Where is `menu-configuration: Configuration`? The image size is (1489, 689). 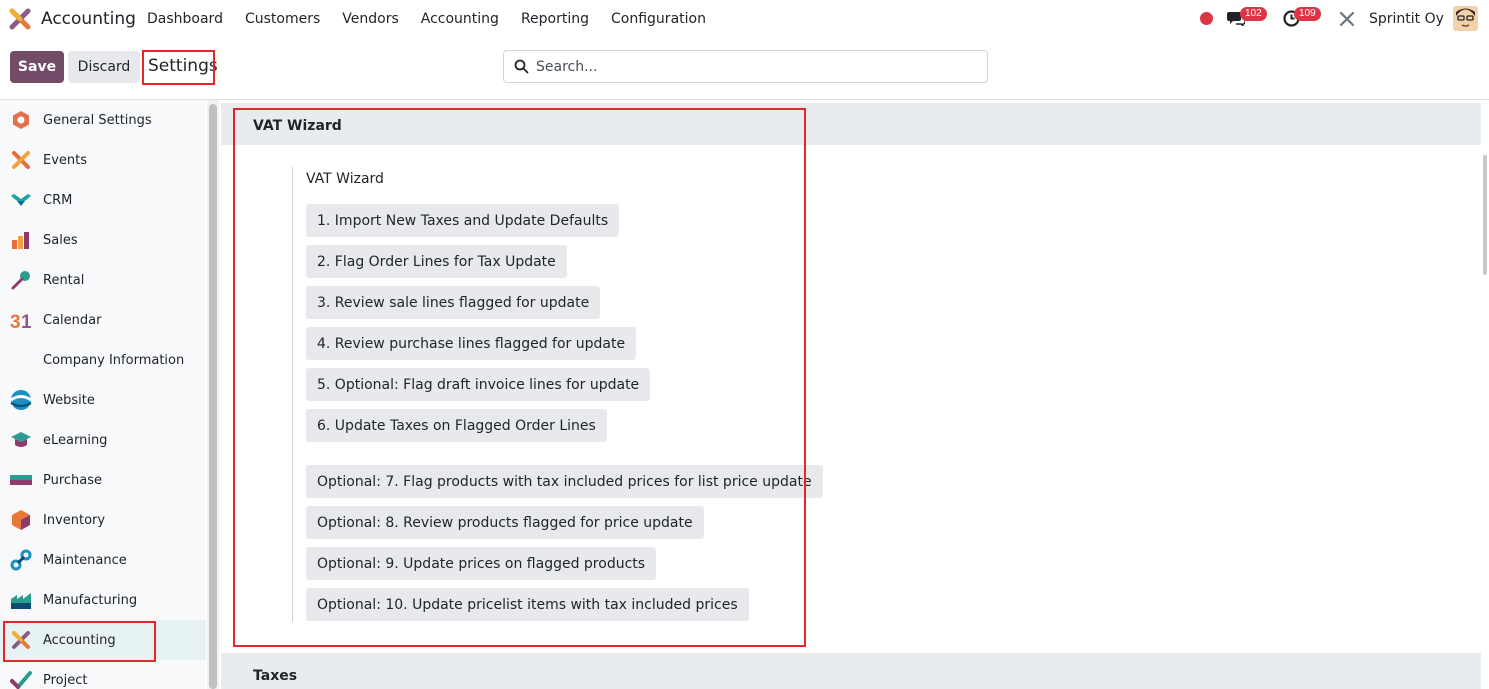 menu-configuration: Configuration is located at coordinates (658, 19).